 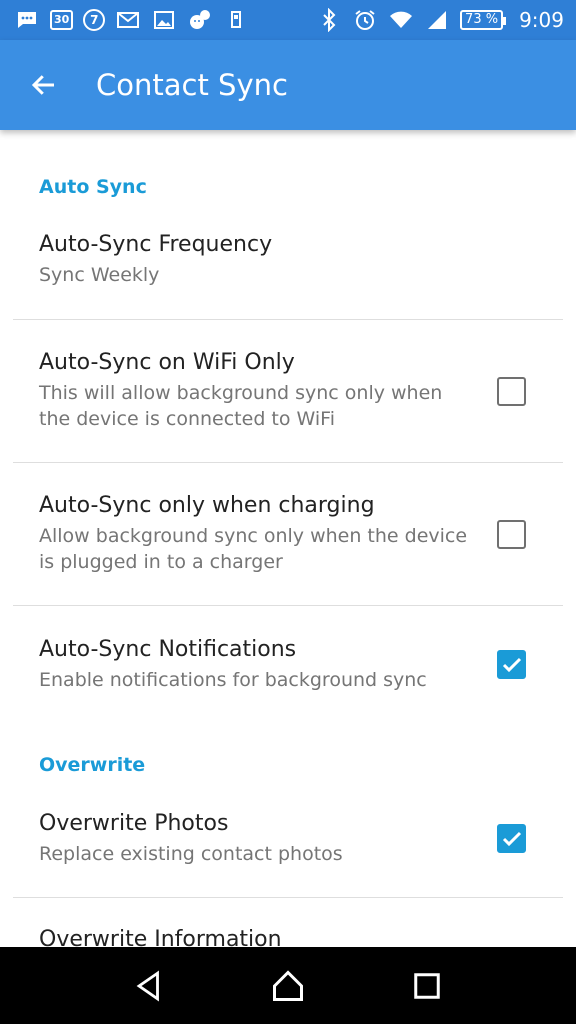 I want to click on status-clock: 9:09, so click(x=541, y=20).